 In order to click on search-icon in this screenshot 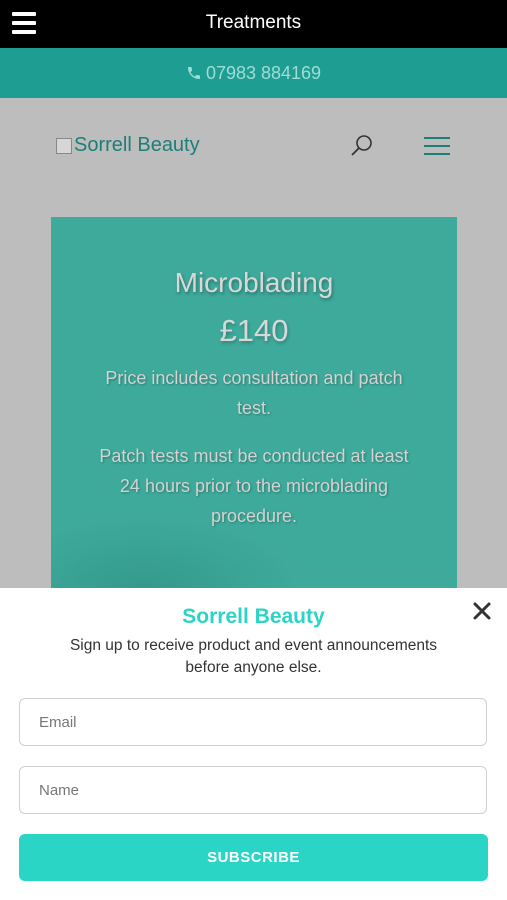, I will do `click(362, 146)`.